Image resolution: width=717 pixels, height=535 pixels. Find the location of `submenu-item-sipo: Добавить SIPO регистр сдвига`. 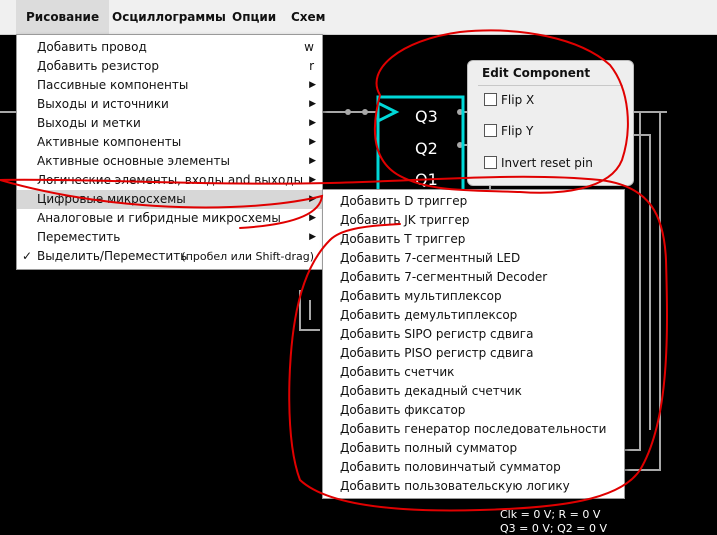

submenu-item-sipo: Добавить SIPO регистр сдвига is located at coordinates (473, 334).